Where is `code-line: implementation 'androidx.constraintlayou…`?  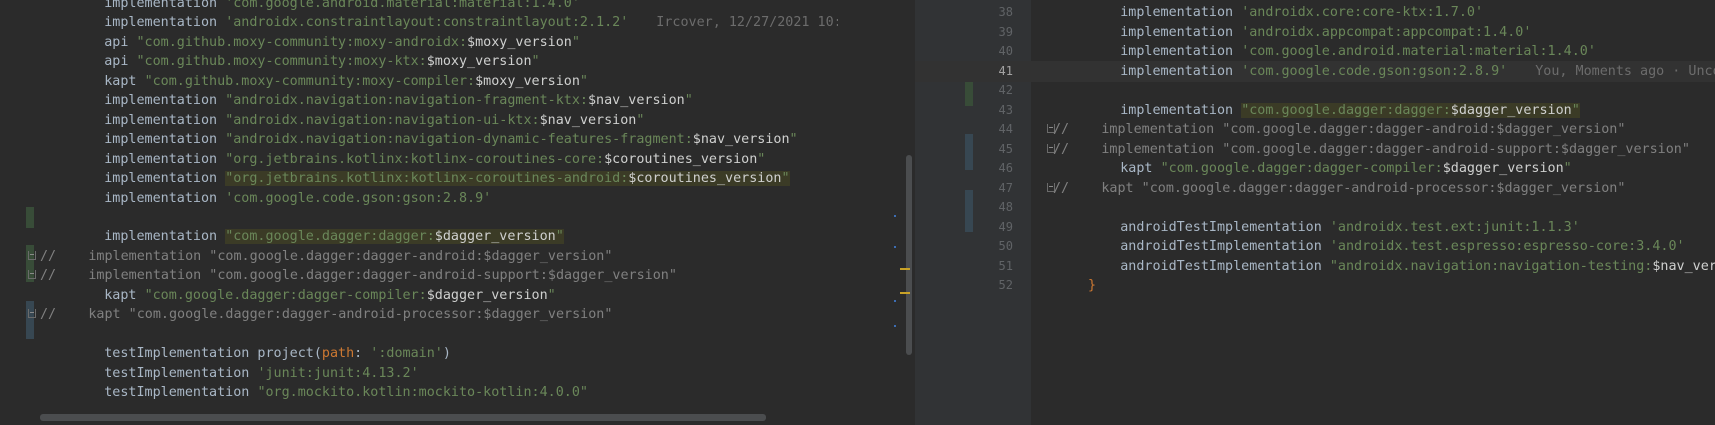 code-line: implementation 'androidx.constraintlayou… is located at coordinates (419, 22).